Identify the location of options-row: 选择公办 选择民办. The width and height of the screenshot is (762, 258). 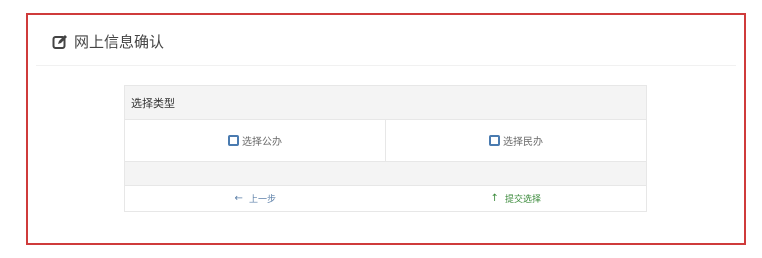
(385, 141).